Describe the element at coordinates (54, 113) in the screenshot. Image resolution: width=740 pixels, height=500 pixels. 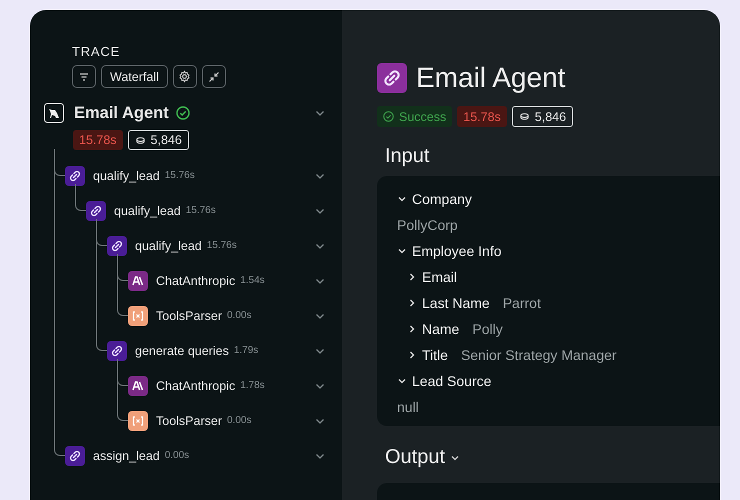
I see `bird-icon` at that location.